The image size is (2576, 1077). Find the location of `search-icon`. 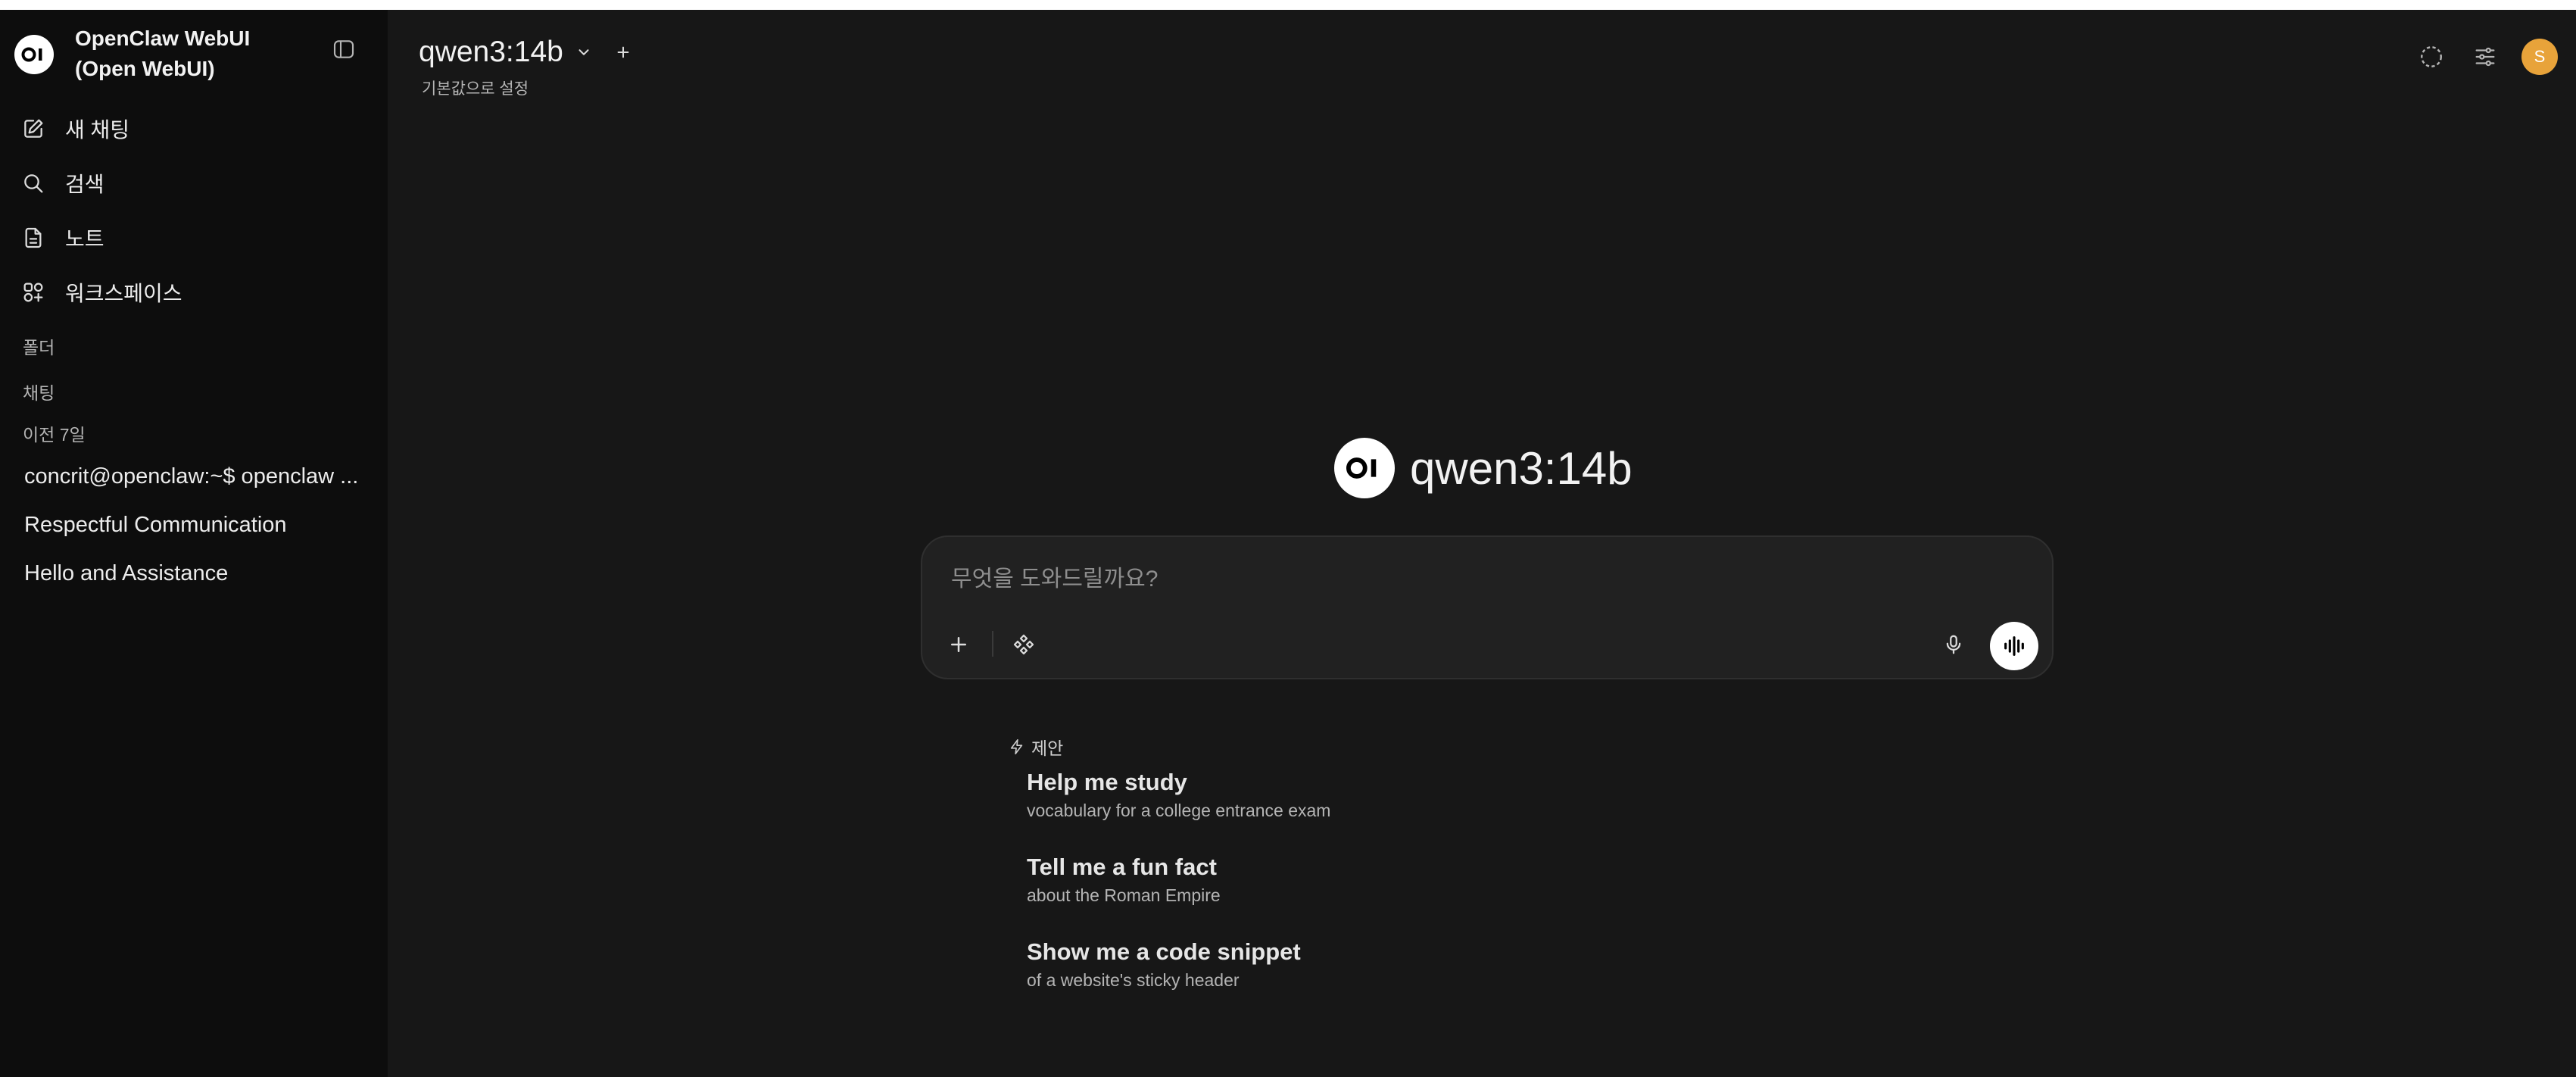

search-icon is located at coordinates (33, 183).